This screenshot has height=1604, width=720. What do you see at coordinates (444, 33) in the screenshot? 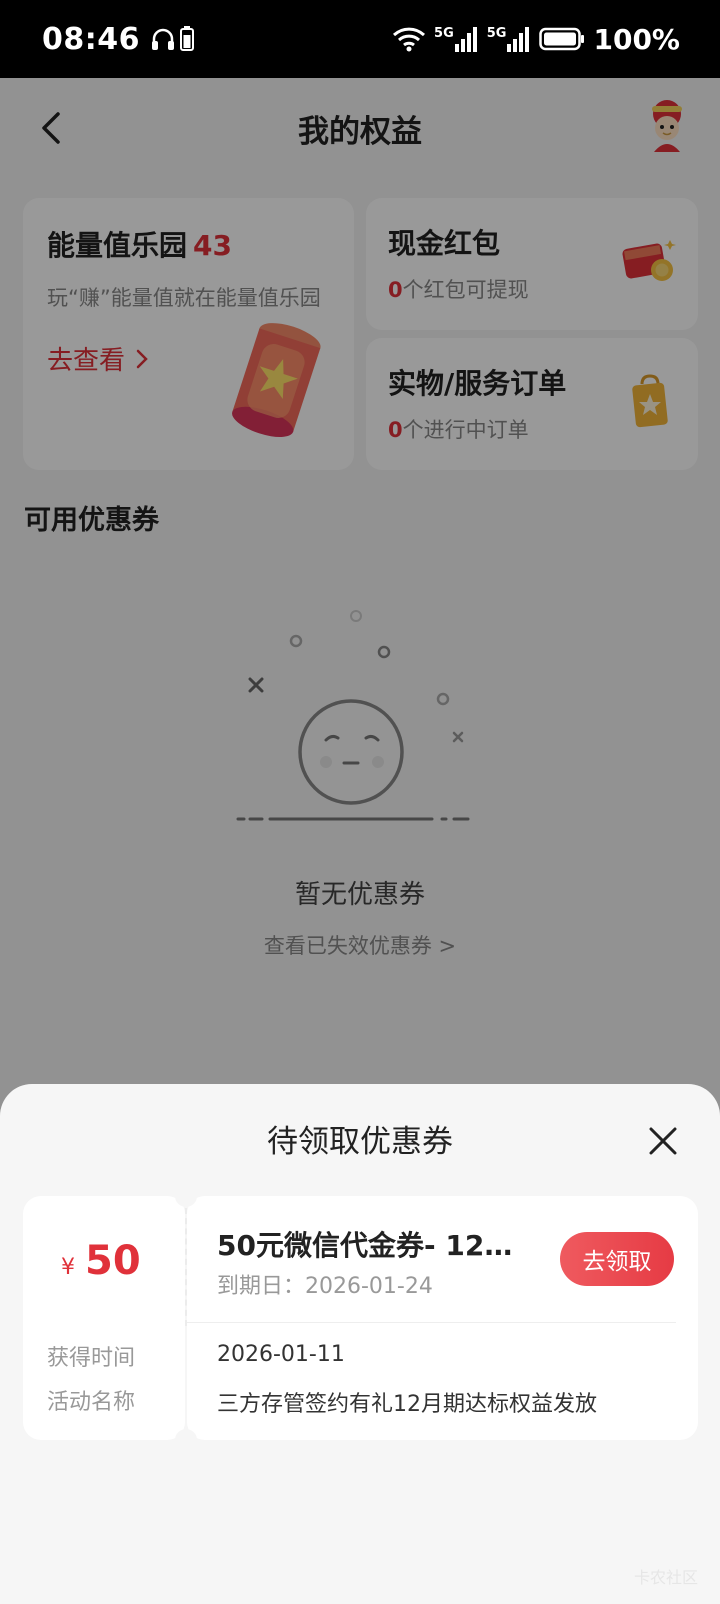
I see `network-type-1: 5G` at bounding box center [444, 33].